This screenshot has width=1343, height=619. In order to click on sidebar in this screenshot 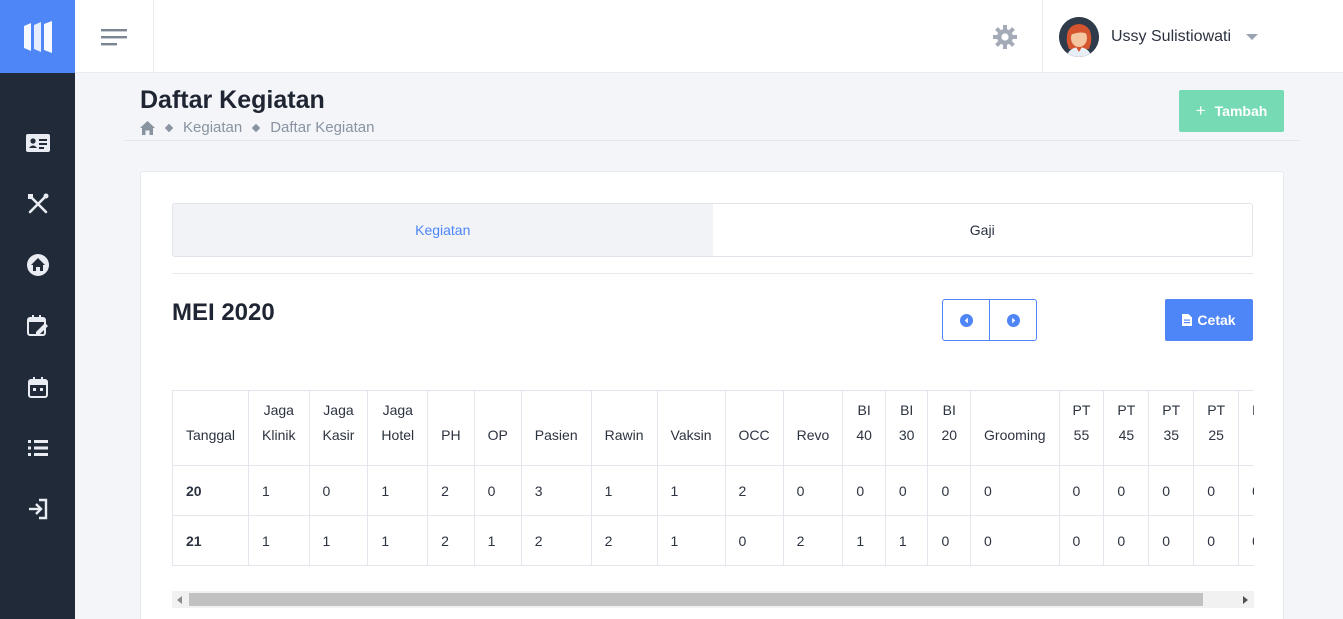, I will do `click(37, 346)`.